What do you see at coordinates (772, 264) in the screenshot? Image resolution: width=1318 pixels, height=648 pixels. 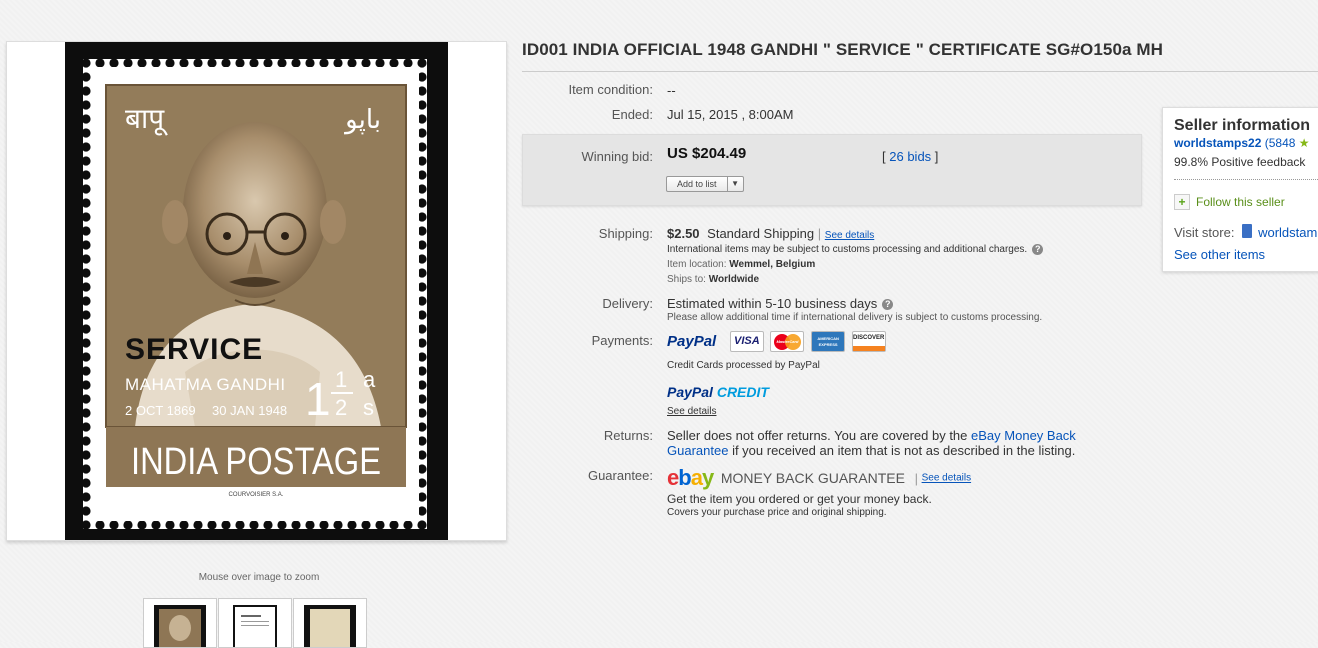 I see `item-location-value: Wemmel, Belgium` at bounding box center [772, 264].